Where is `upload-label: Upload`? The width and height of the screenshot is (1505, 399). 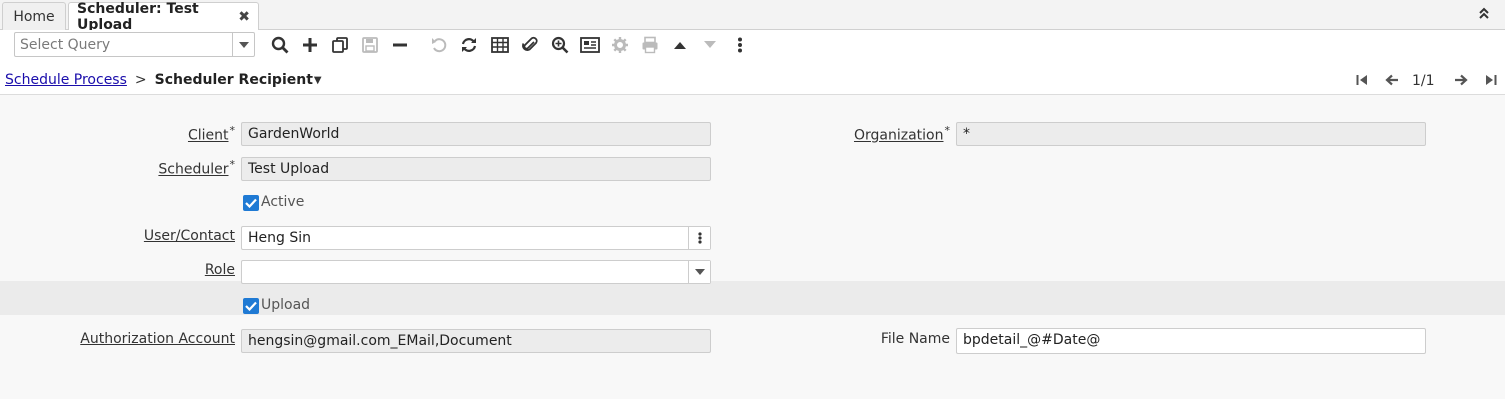
upload-label: Upload is located at coordinates (286, 305).